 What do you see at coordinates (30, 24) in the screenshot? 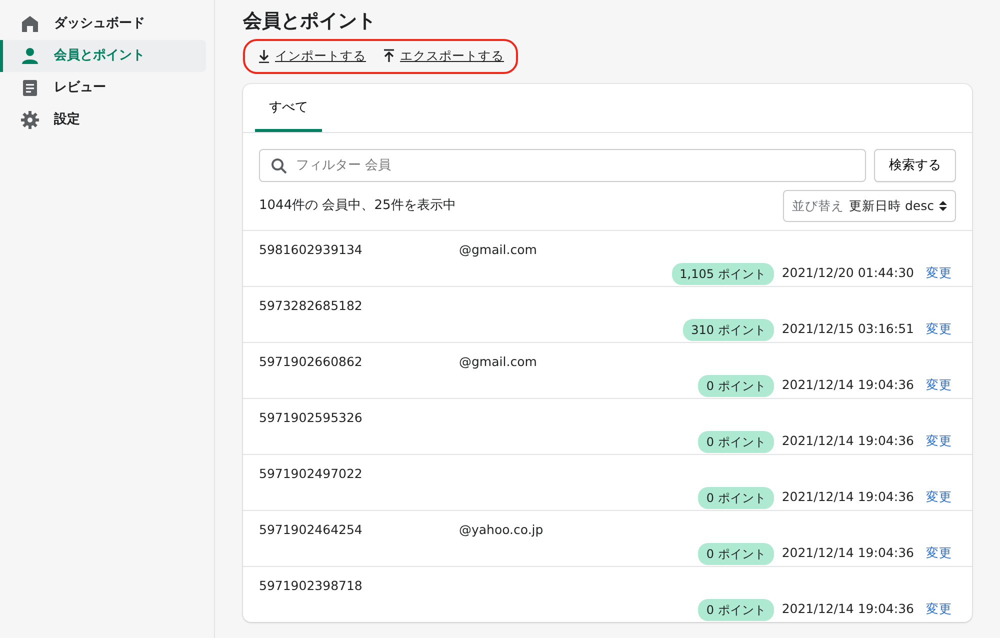
I see `home-icon` at bounding box center [30, 24].